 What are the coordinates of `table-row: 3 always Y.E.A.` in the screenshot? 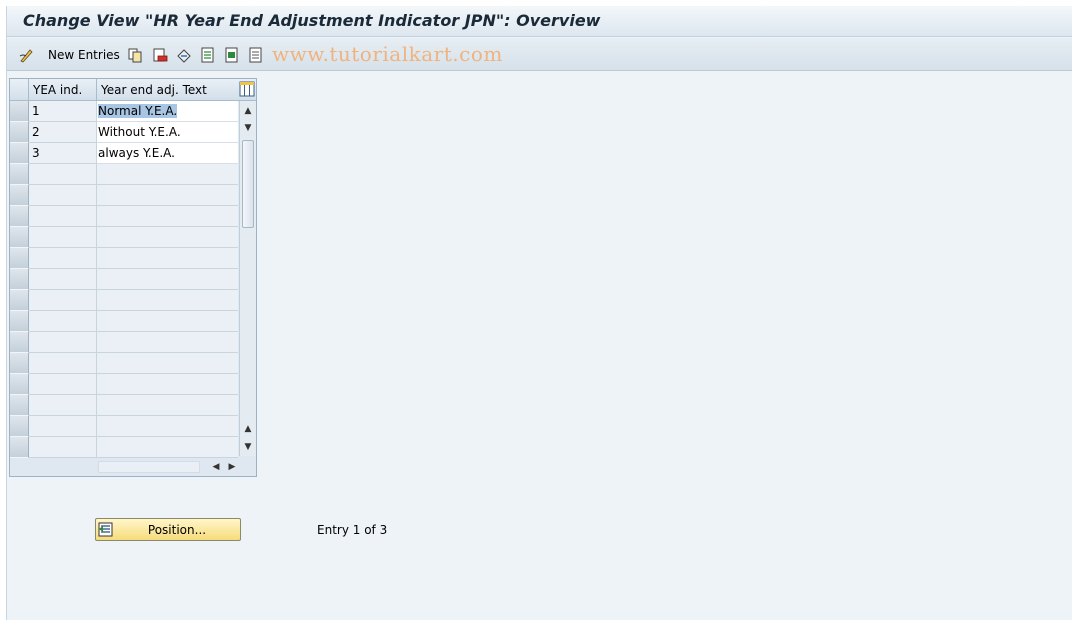 It's located at (124, 153).